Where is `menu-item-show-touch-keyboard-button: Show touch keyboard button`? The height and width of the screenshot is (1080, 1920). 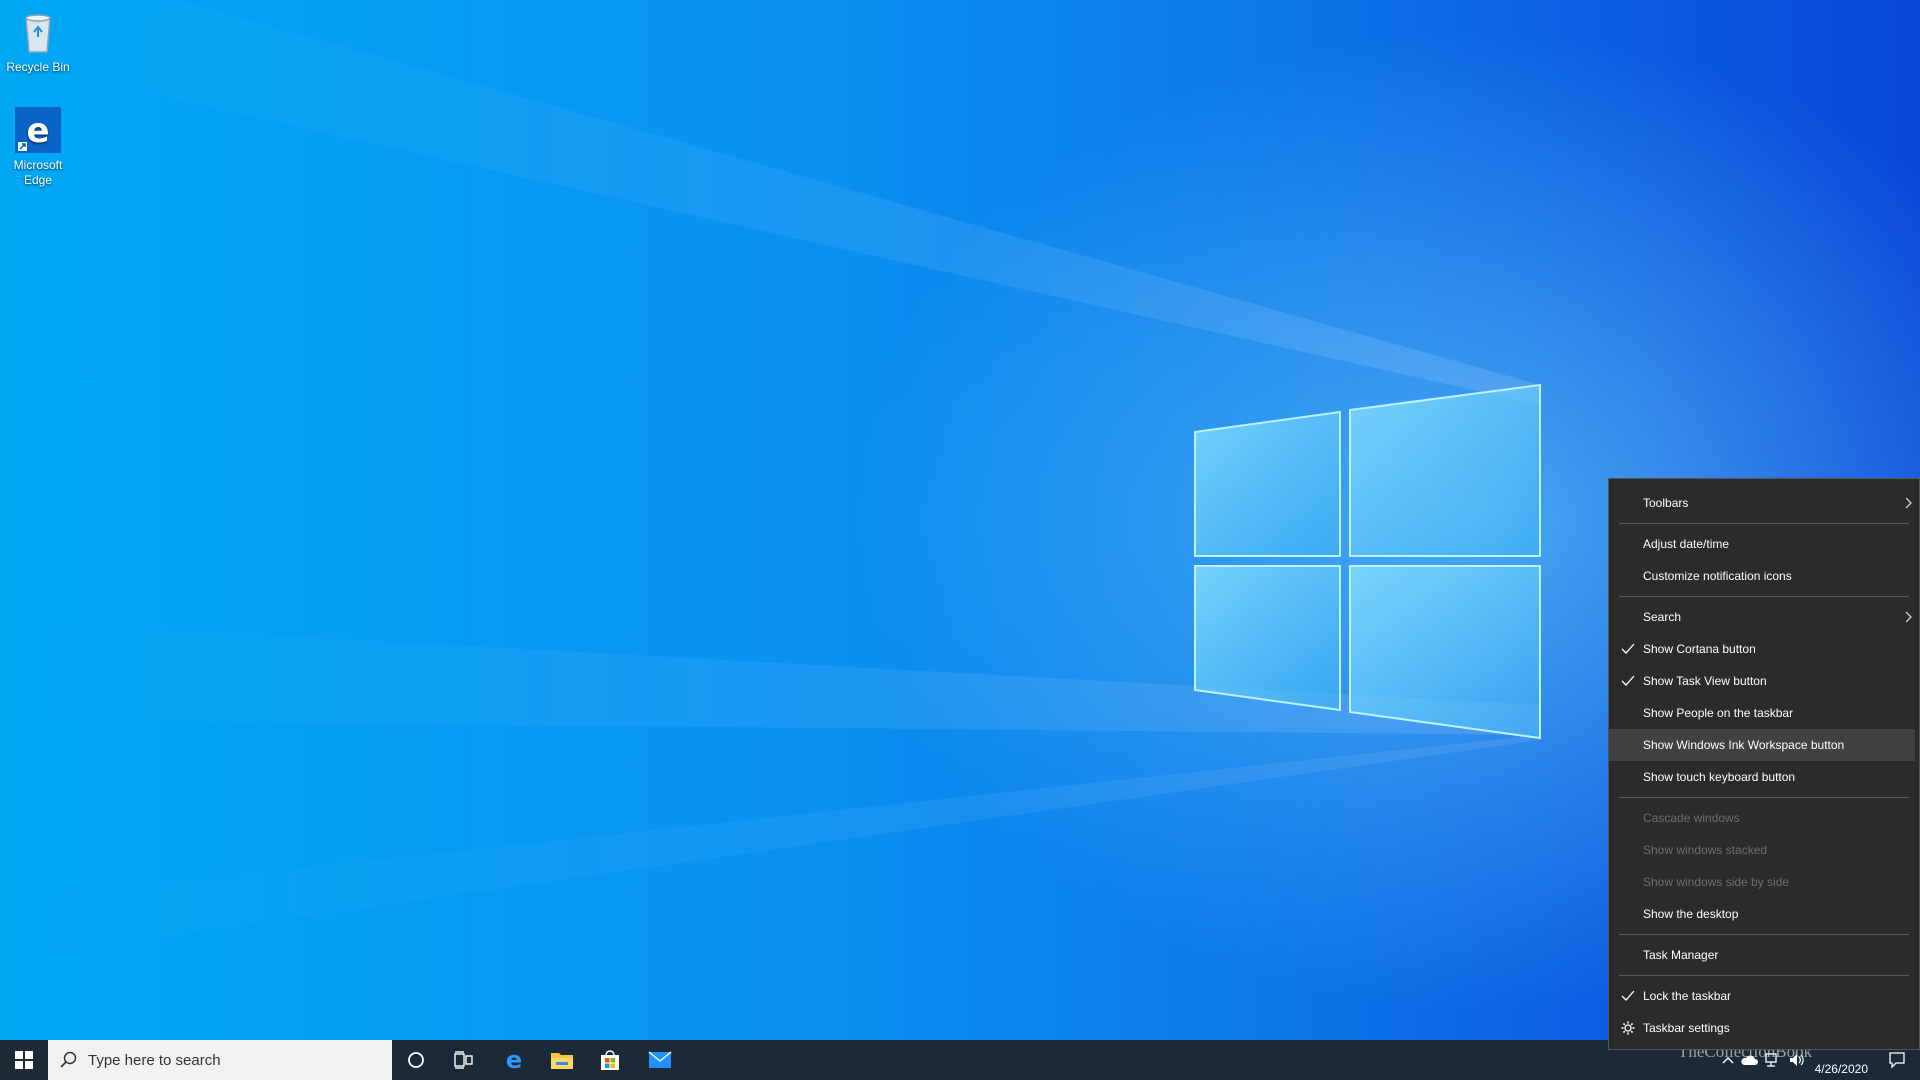
menu-item-show-touch-keyboard-button: Show touch keyboard button is located at coordinates (1764, 777).